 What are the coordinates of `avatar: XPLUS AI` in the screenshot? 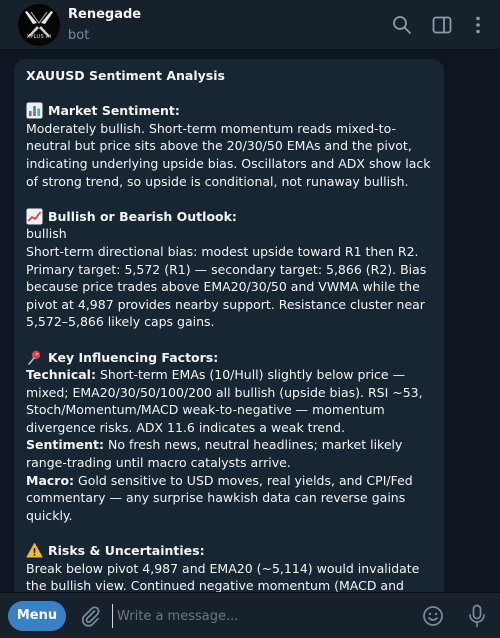 It's located at (39, 25).